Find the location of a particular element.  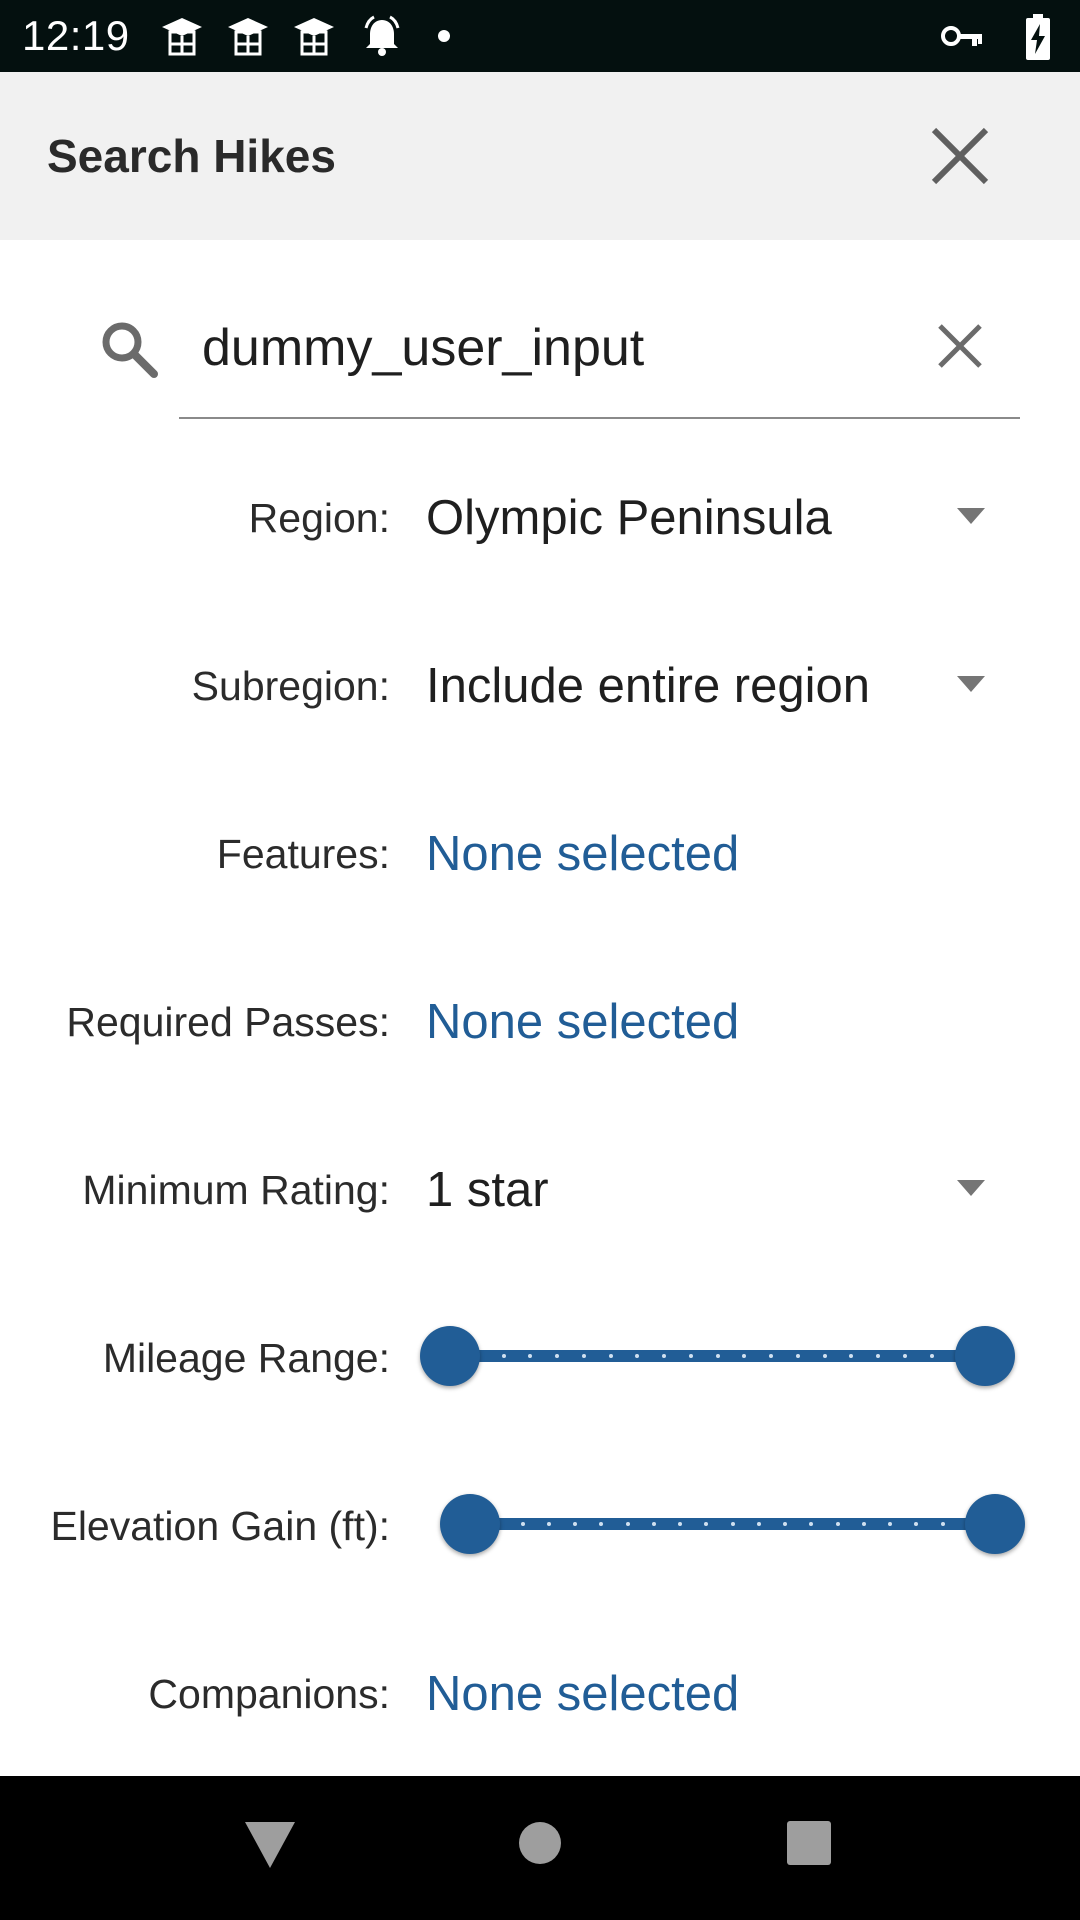

features-row: Features: None selected is located at coordinates (540, 854).